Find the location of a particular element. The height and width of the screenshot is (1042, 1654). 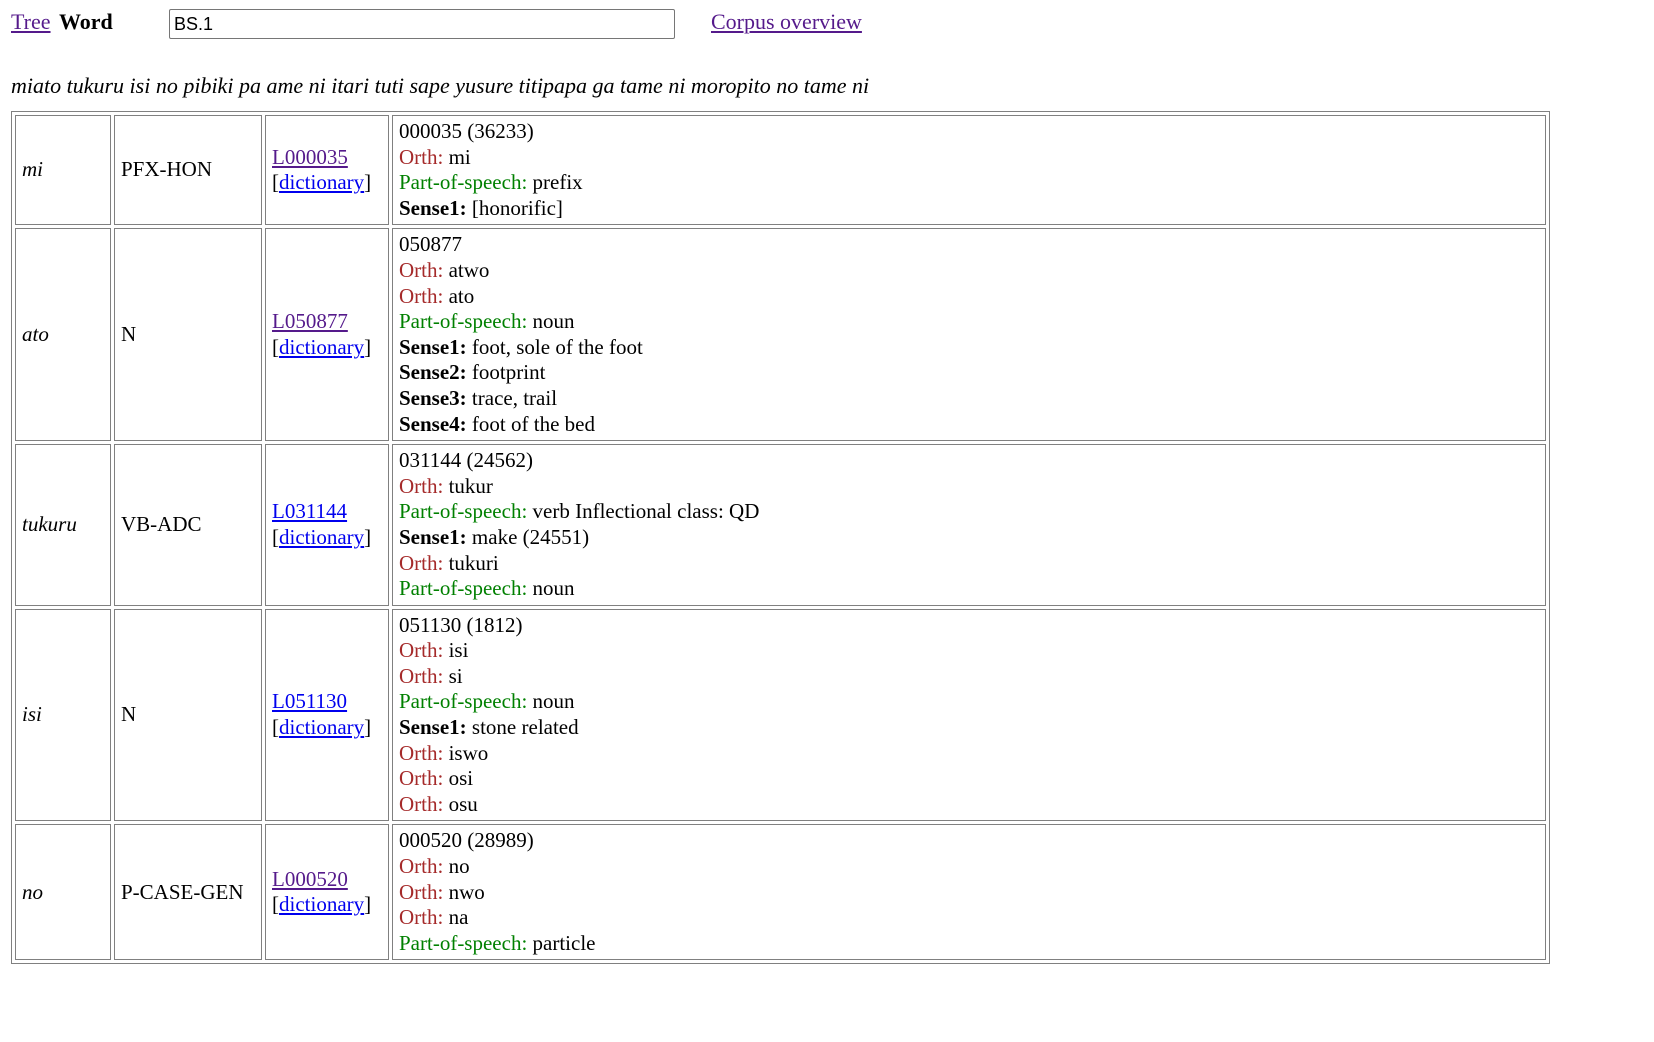

top-bar: Tree Word Corpus overview is located at coordinates (832, 29).